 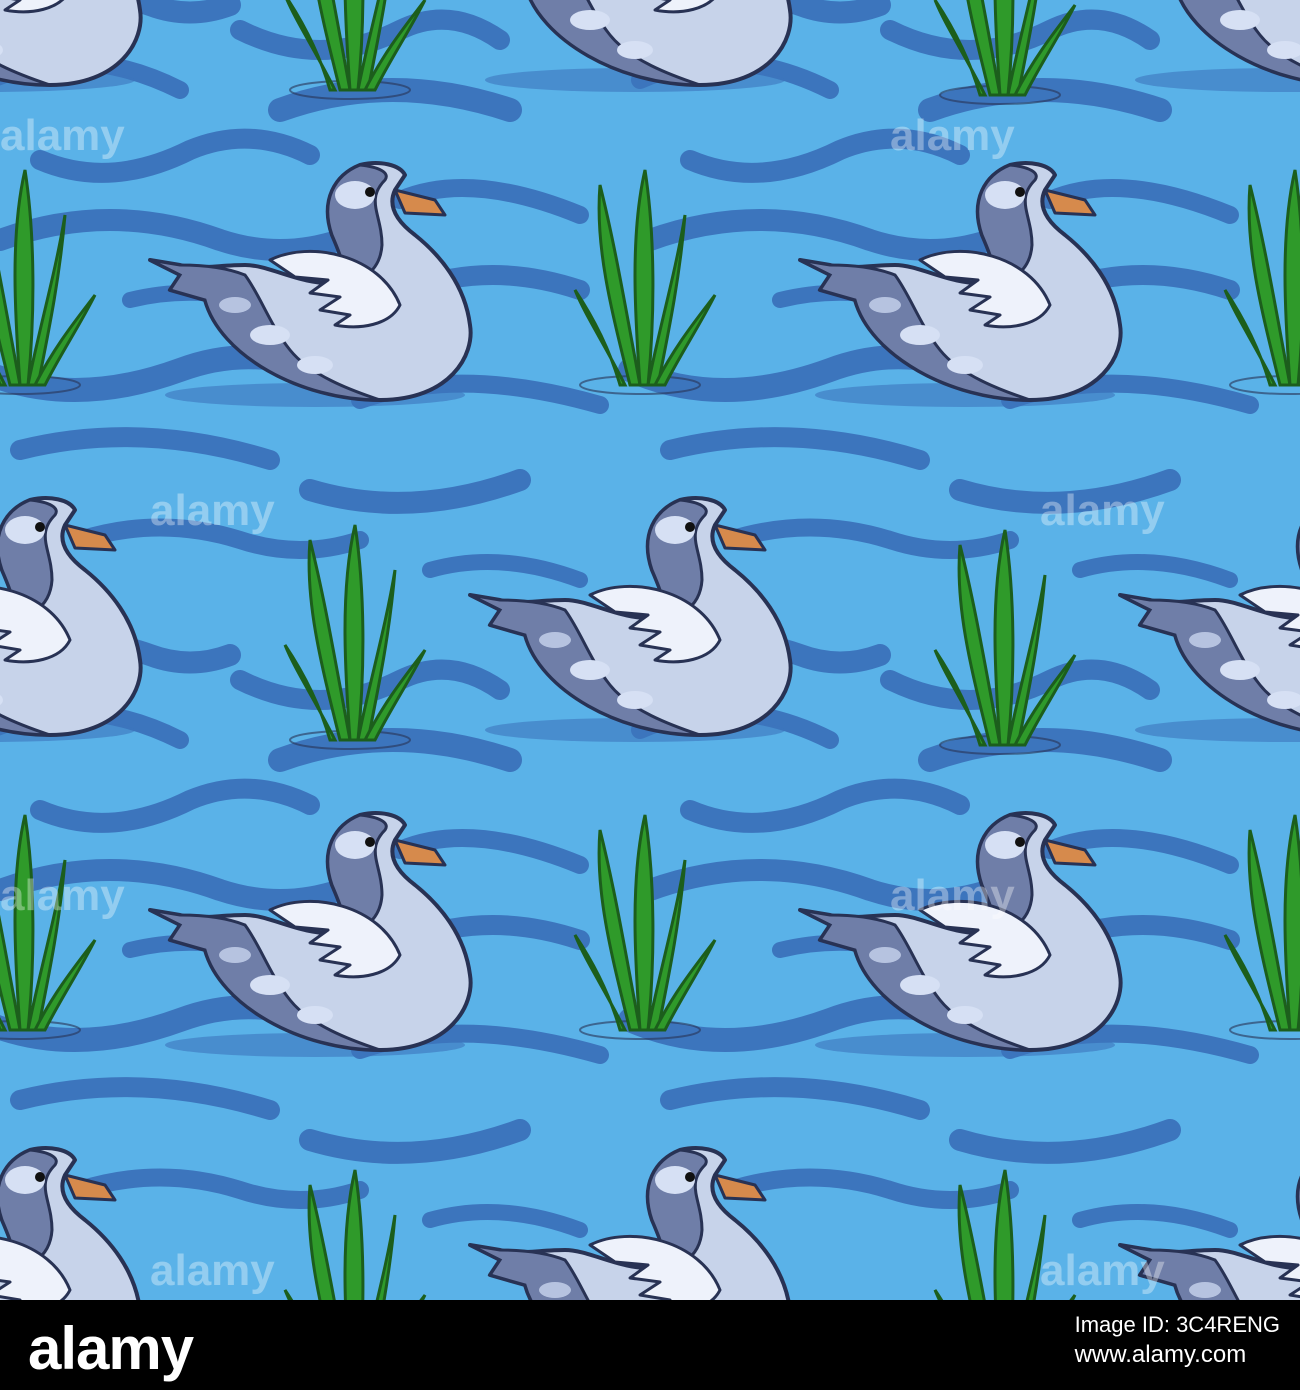 I want to click on site-url: www.alamy.com, so click(x=1160, y=1354).